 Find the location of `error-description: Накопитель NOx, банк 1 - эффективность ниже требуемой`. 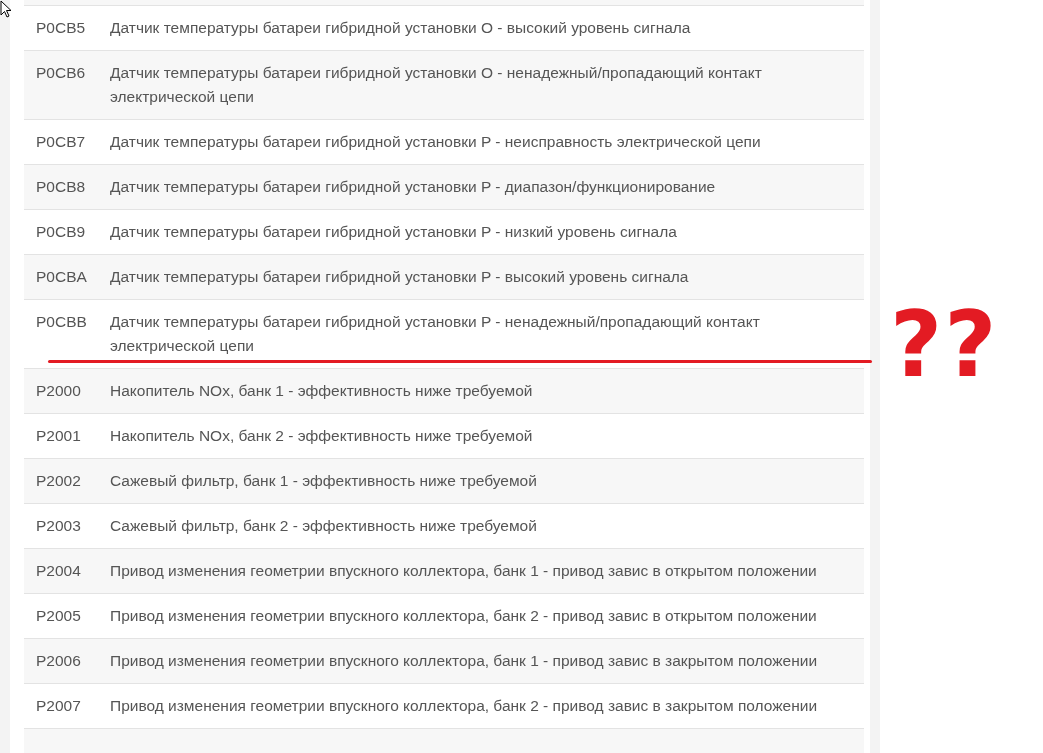

error-description: Накопитель NOx, банк 1 - эффективность ниже требуемой is located at coordinates (322, 391).